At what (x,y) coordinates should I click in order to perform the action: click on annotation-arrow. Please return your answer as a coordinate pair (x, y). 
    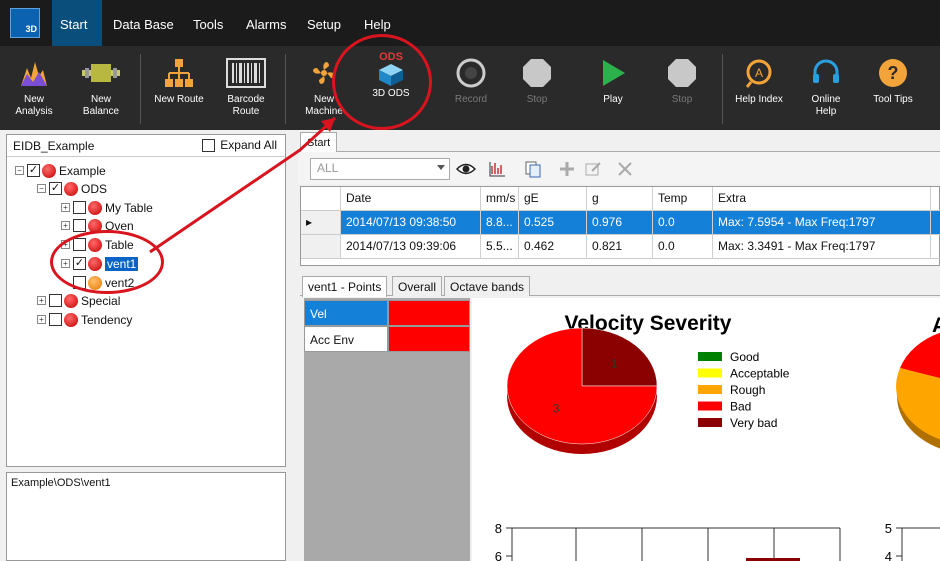
    Looking at the image, I should click on (243, 185).